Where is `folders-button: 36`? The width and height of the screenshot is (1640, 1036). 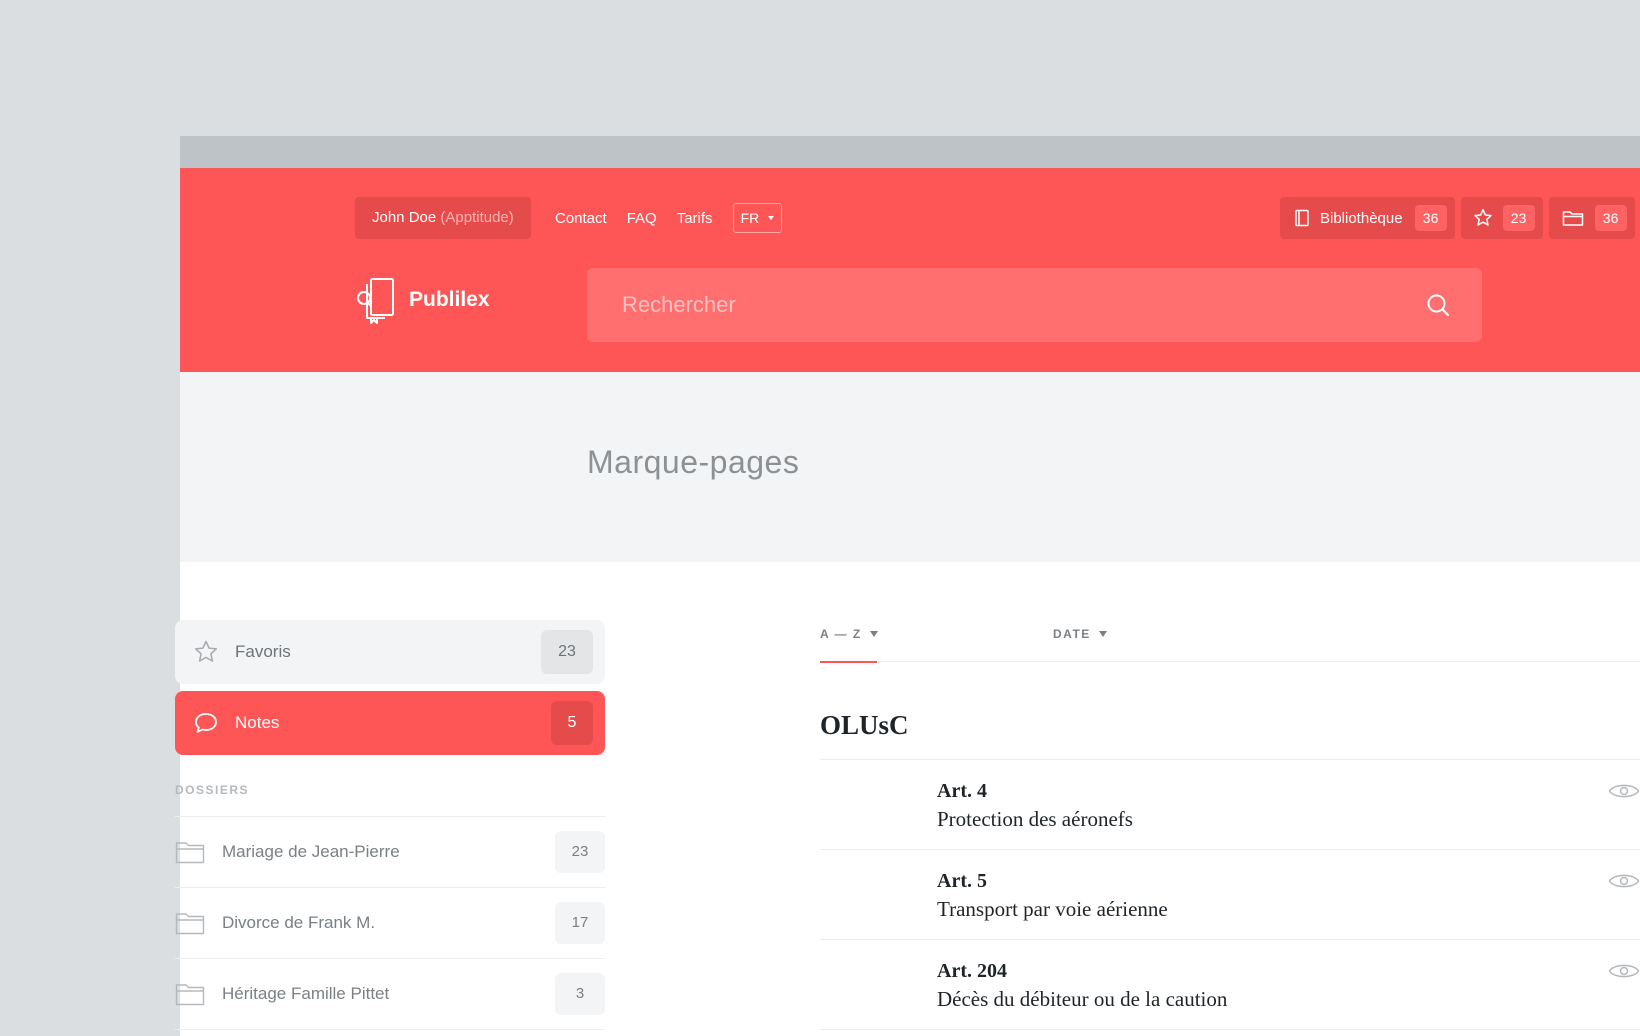 folders-button: 36 is located at coordinates (1591, 218).